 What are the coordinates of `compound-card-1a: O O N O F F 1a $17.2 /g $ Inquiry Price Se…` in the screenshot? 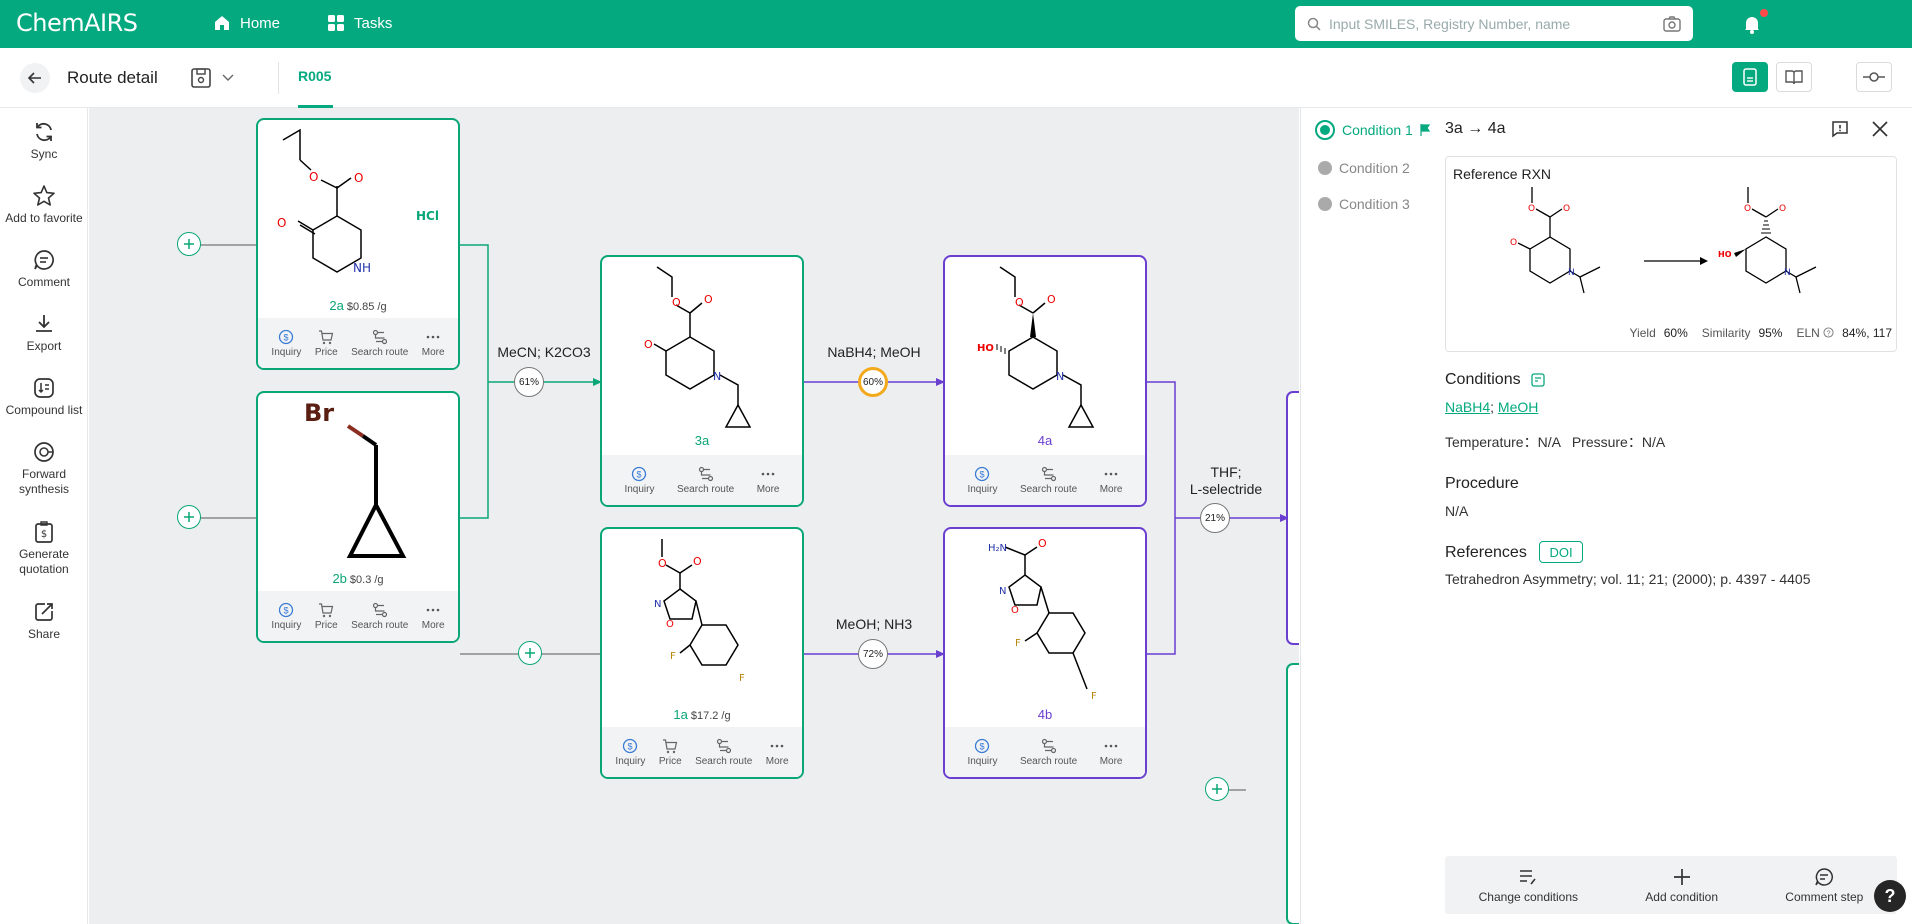 It's located at (702, 653).